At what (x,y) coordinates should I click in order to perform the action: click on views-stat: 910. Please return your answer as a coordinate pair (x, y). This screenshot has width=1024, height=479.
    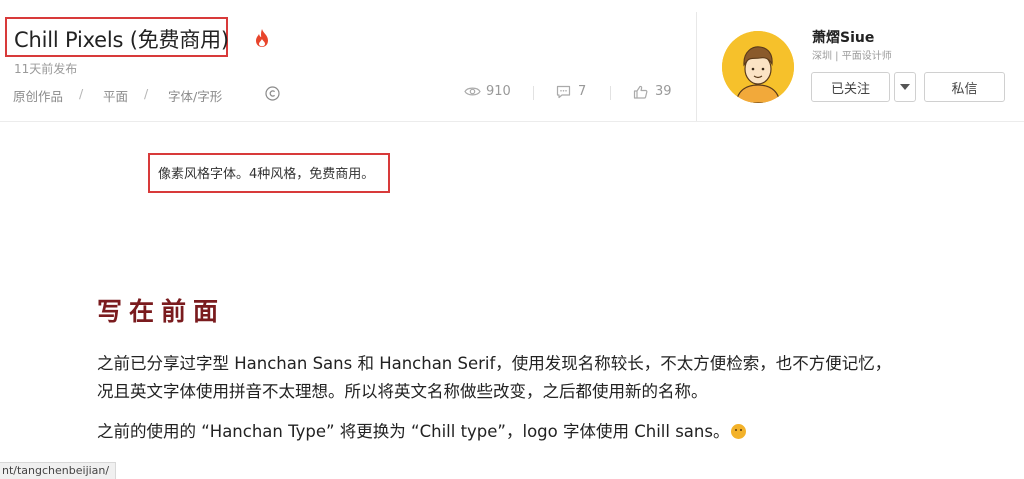
    Looking at the image, I should click on (489, 93).